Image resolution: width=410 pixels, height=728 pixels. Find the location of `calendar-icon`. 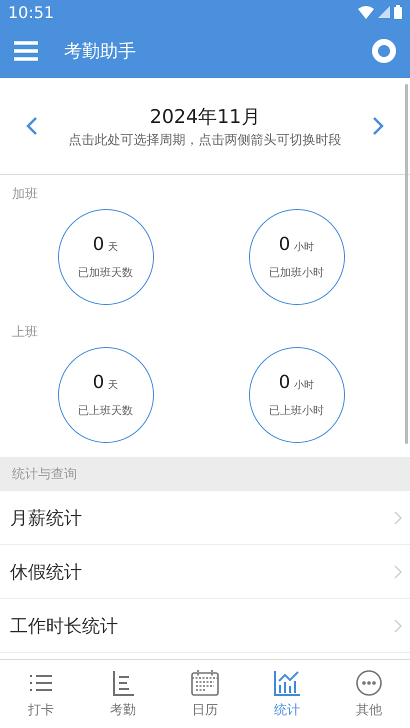

calendar-icon is located at coordinates (205, 683).